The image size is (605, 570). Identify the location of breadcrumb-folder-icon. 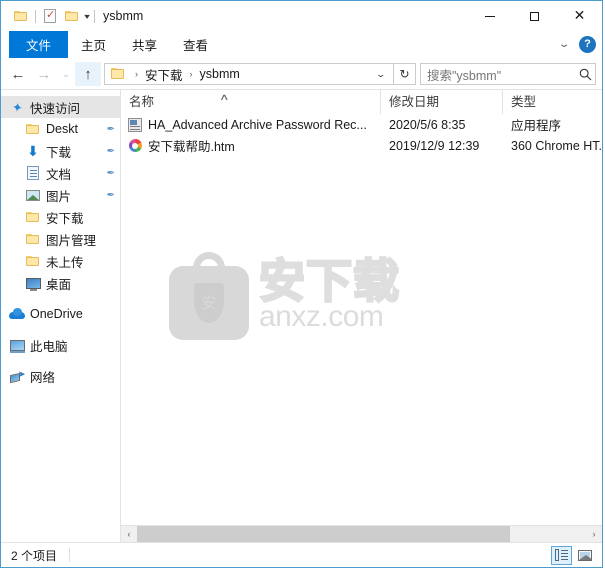
(118, 74).